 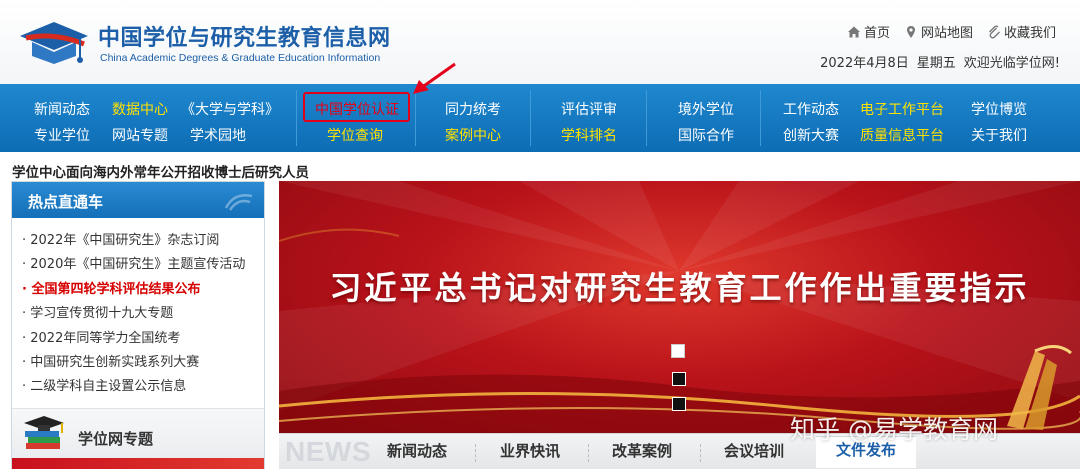 What do you see at coordinates (589, 135) in the screenshot?
I see `nav-item-discipline-ranking: 学科排名` at bounding box center [589, 135].